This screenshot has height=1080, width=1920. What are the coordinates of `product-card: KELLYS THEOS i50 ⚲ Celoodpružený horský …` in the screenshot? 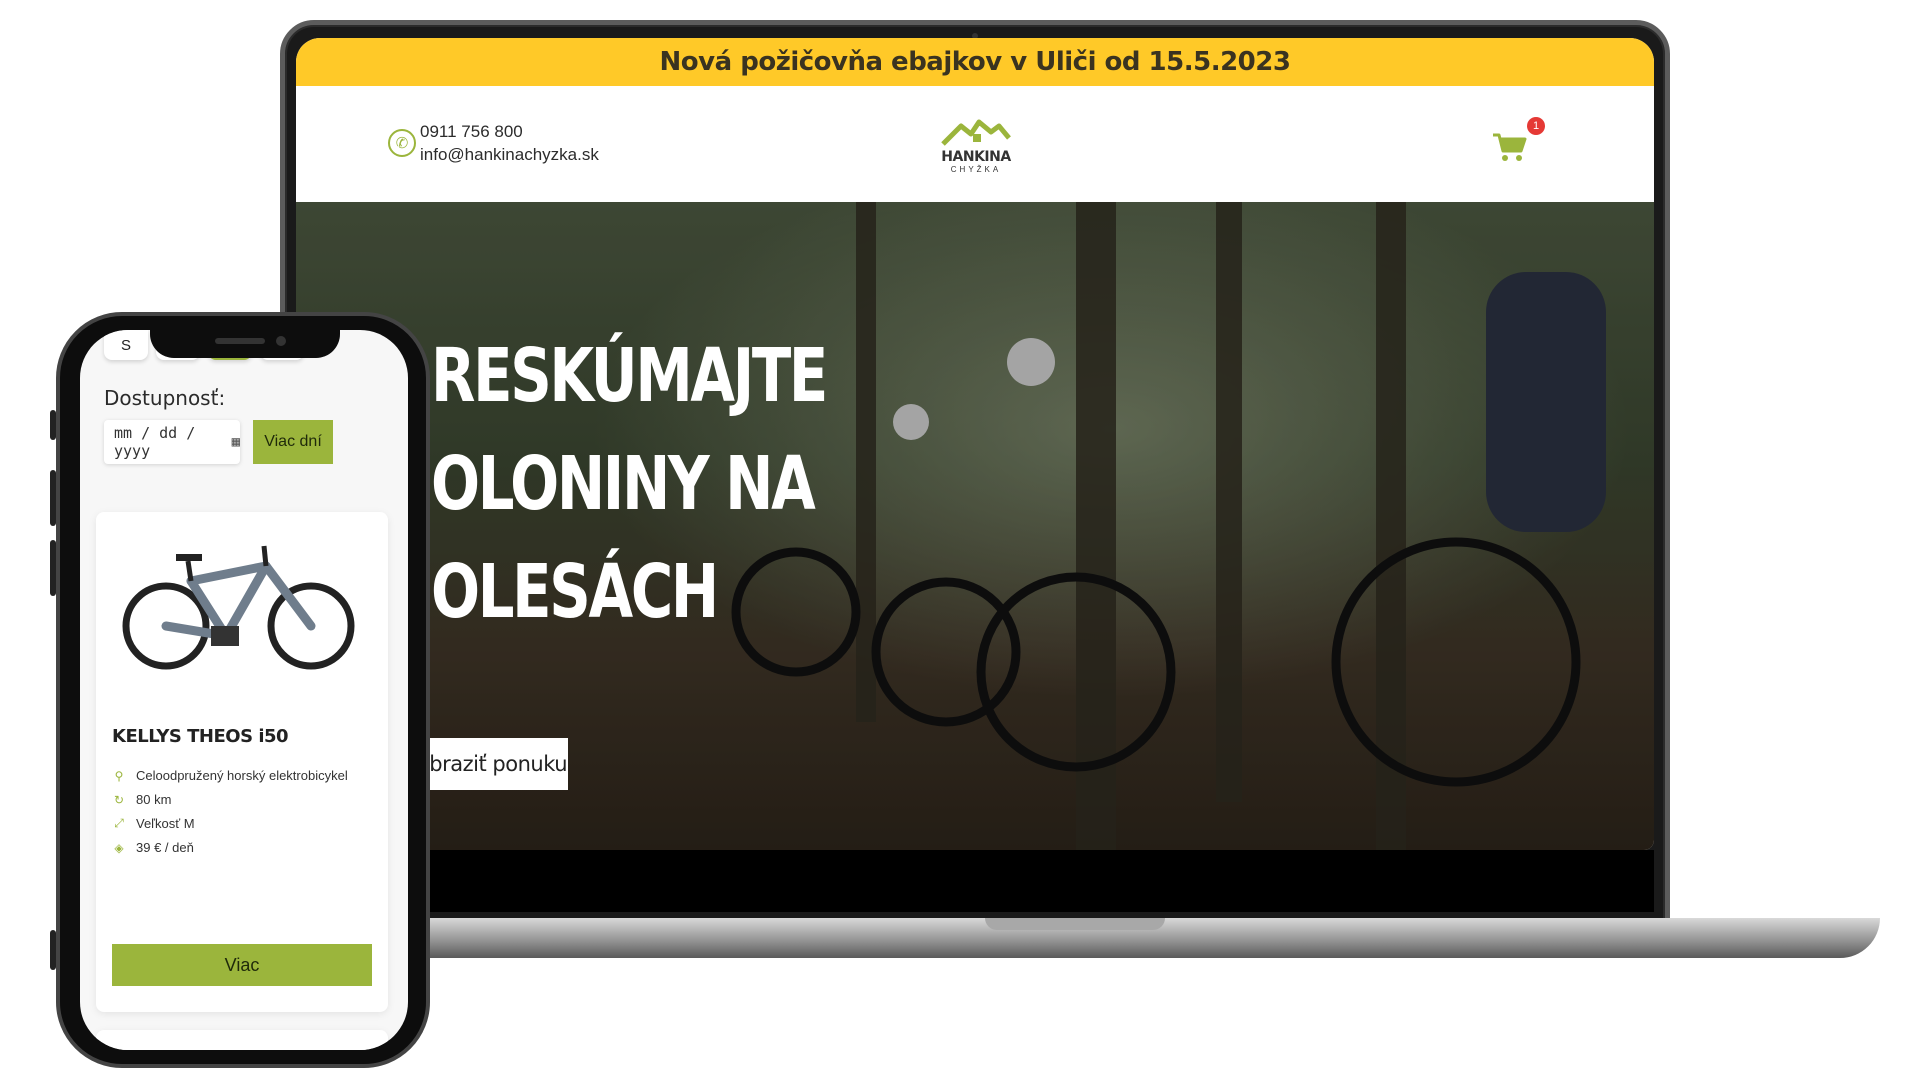 It's located at (242, 762).